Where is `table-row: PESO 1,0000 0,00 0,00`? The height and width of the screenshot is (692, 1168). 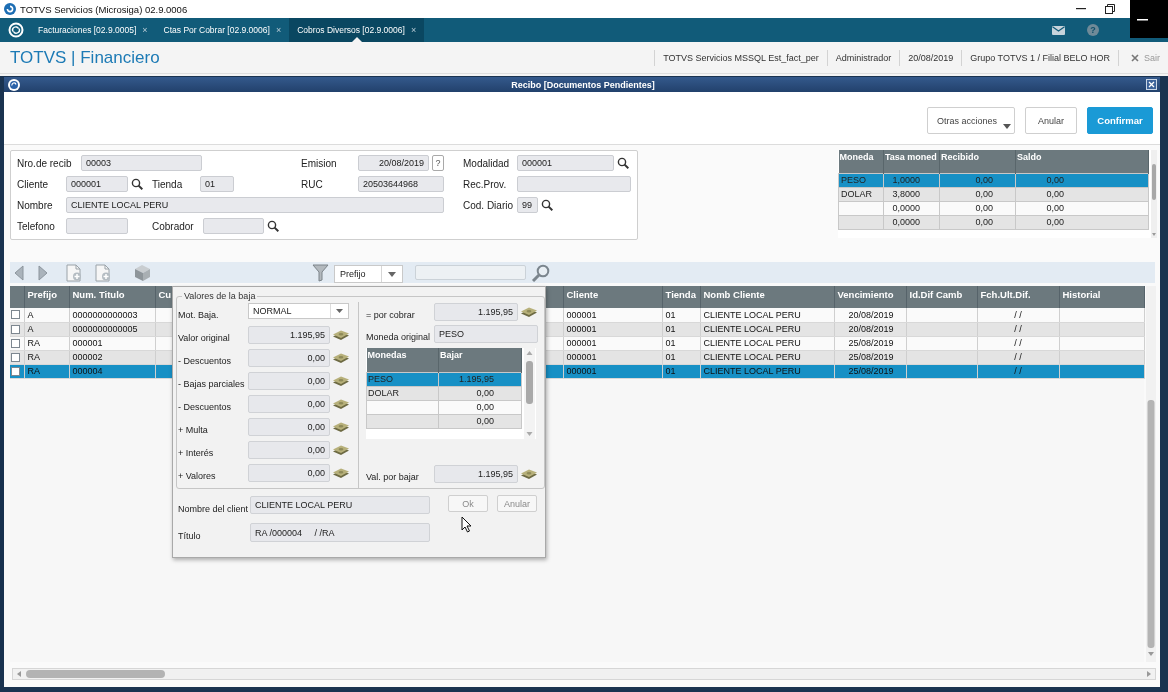 table-row: PESO 1,0000 0,00 0,00 is located at coordinates (993, 180).